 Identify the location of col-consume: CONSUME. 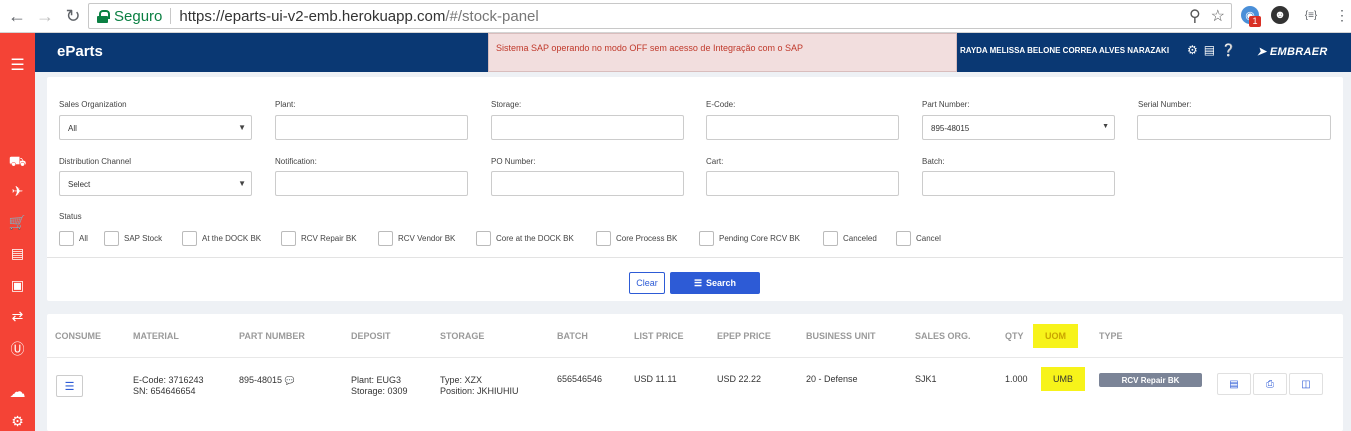
(78, 336).